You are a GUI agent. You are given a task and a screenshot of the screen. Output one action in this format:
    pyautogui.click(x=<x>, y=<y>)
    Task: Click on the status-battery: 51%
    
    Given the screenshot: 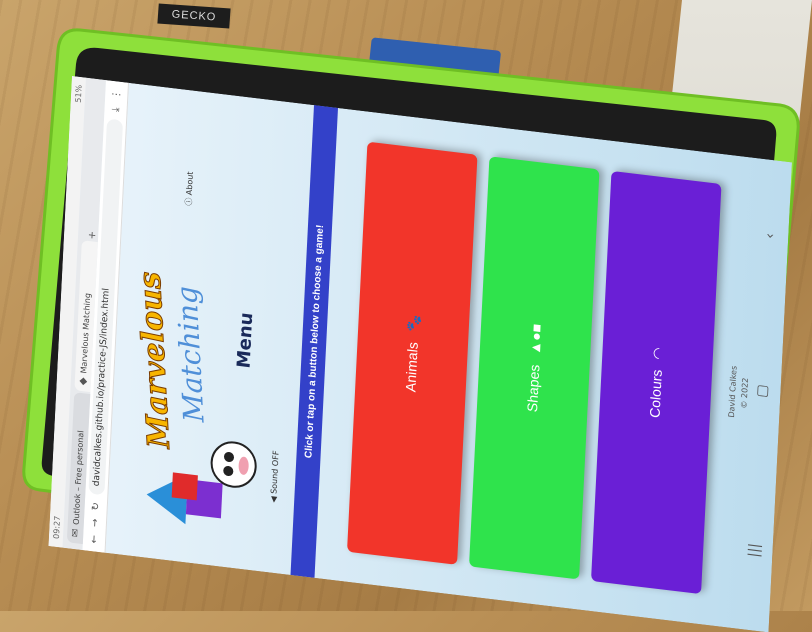 What is the action you would take?
    pyautogui.click(x=78, y=94)
    